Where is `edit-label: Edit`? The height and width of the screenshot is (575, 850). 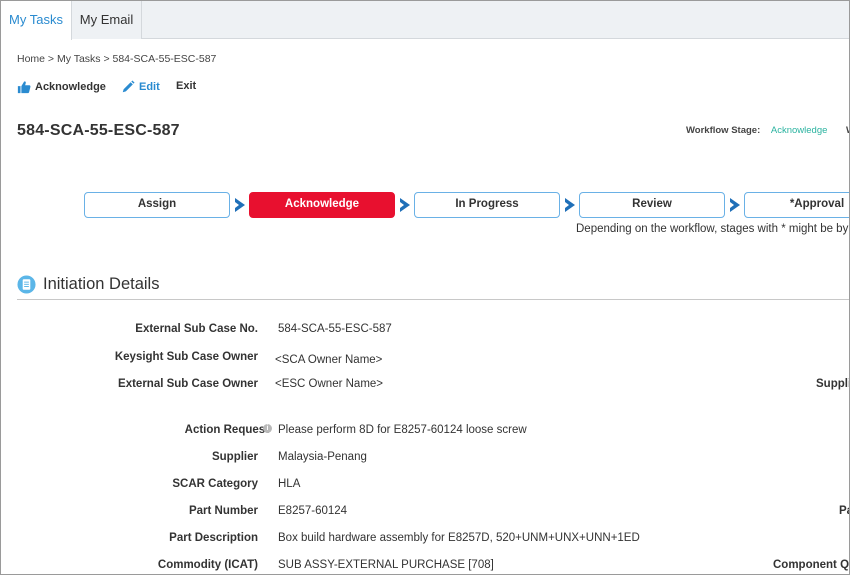
edit-label: Edit is located at coordinates (149, 87).